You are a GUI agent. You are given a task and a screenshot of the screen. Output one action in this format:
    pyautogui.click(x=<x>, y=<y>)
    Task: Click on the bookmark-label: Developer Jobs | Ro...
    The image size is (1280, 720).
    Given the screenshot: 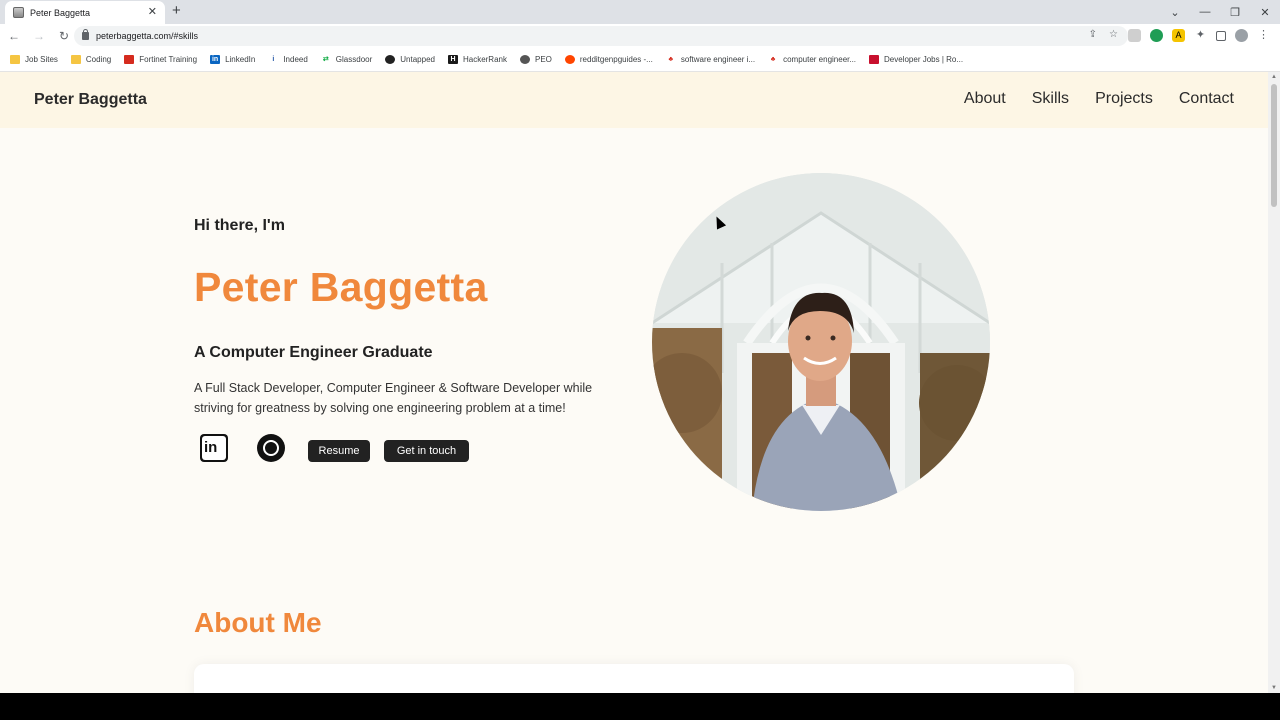 What is the action you would take?
    pyautogui.click(x=924, y=59)
    